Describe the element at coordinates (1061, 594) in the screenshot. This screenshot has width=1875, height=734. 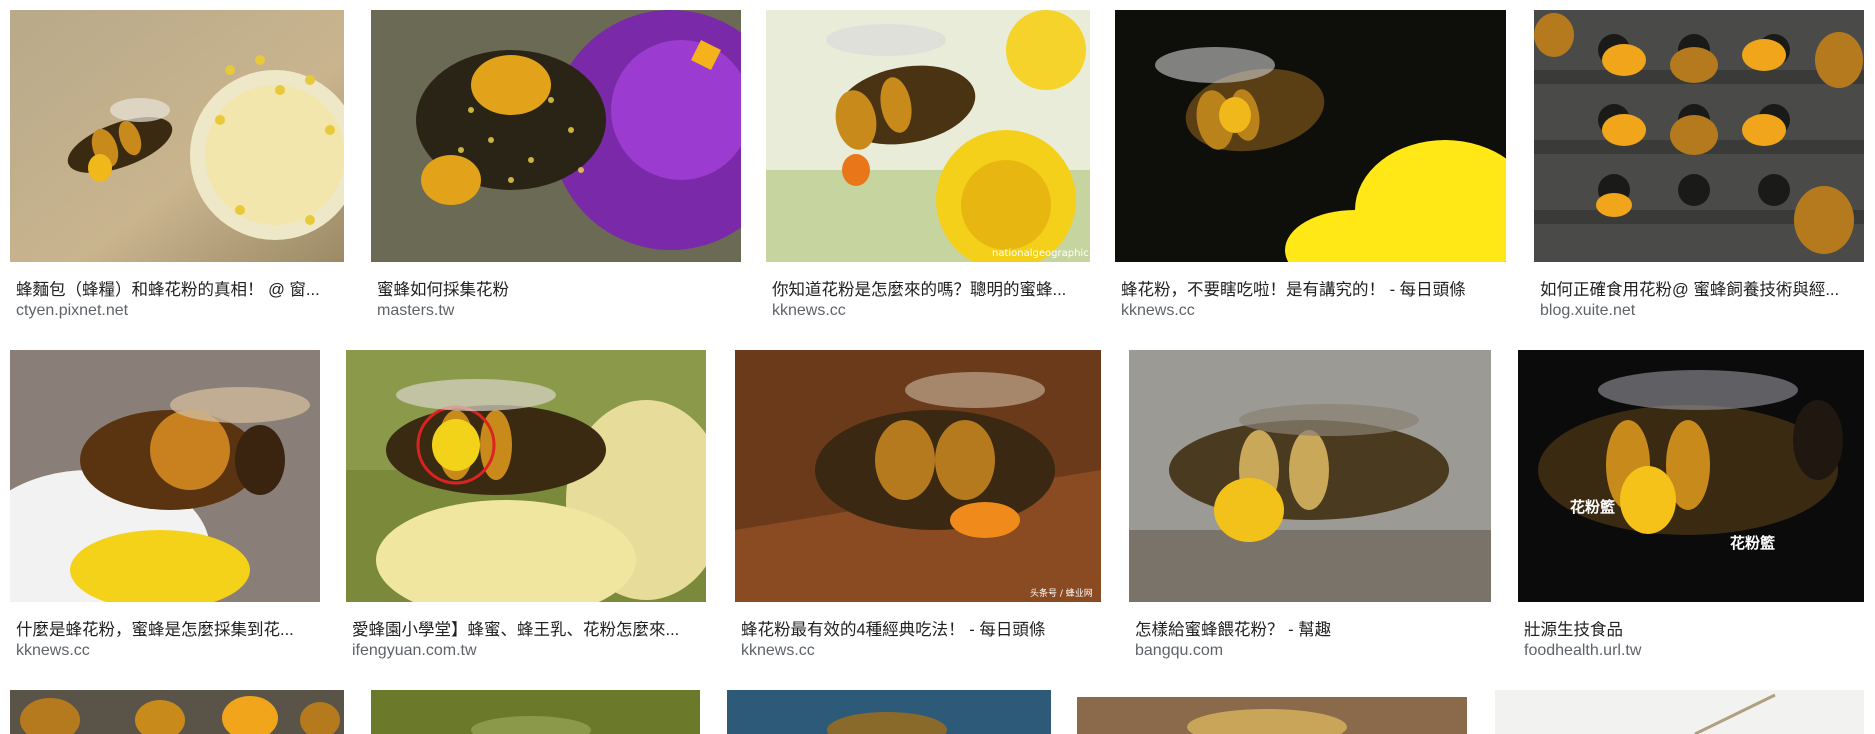
I see `image-watermark: 头条号 / 蜂业网` at that location.